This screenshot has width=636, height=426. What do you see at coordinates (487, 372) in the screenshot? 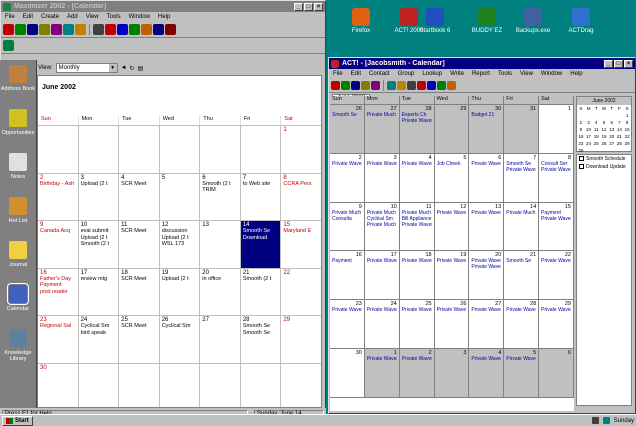
I see `act-calendar-day: 4 Private Waves` at bounding box center [487, 372].